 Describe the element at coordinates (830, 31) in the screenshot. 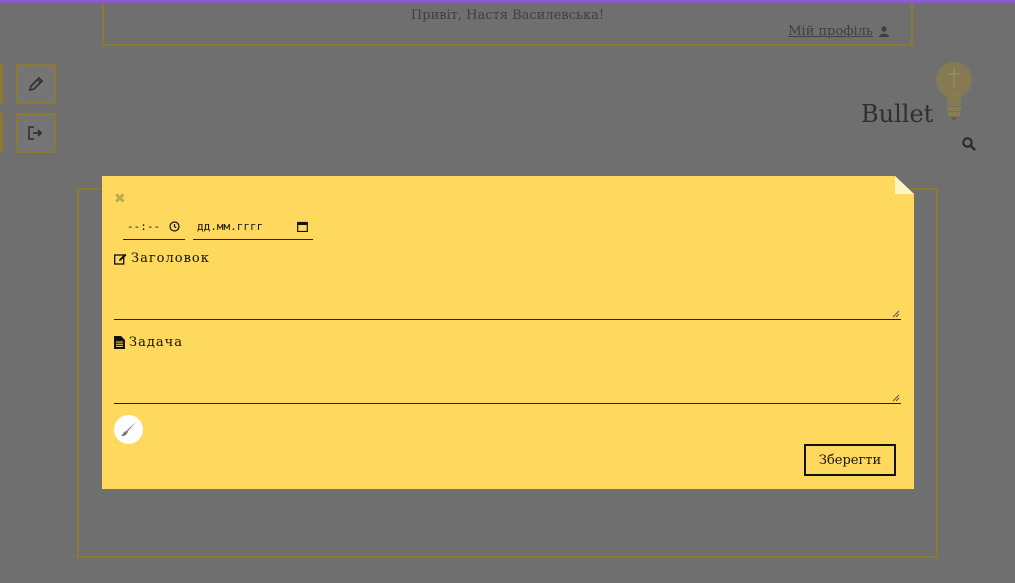

I see `my-profile-label: Мій профіль` at that location.